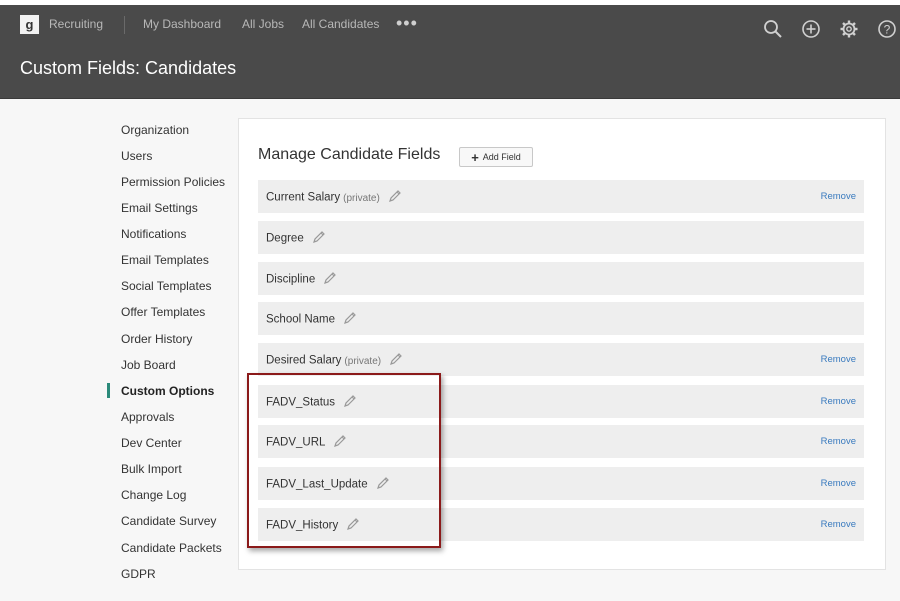 This screenshot has width=900, height=601. I want to click on sidebar-item-order-history: Order History, so click(156, 339).